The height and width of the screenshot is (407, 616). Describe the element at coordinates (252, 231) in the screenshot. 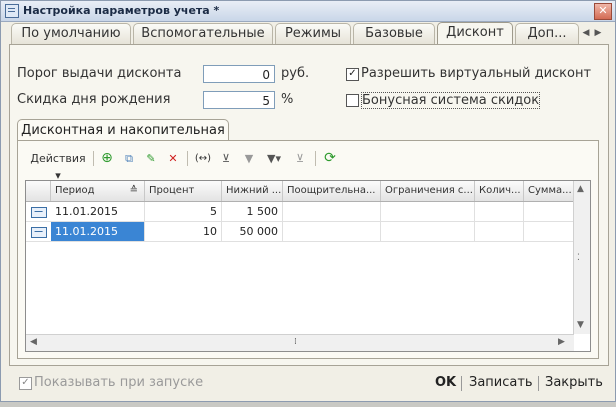

I see `cell-lower: 50 000` at that location.